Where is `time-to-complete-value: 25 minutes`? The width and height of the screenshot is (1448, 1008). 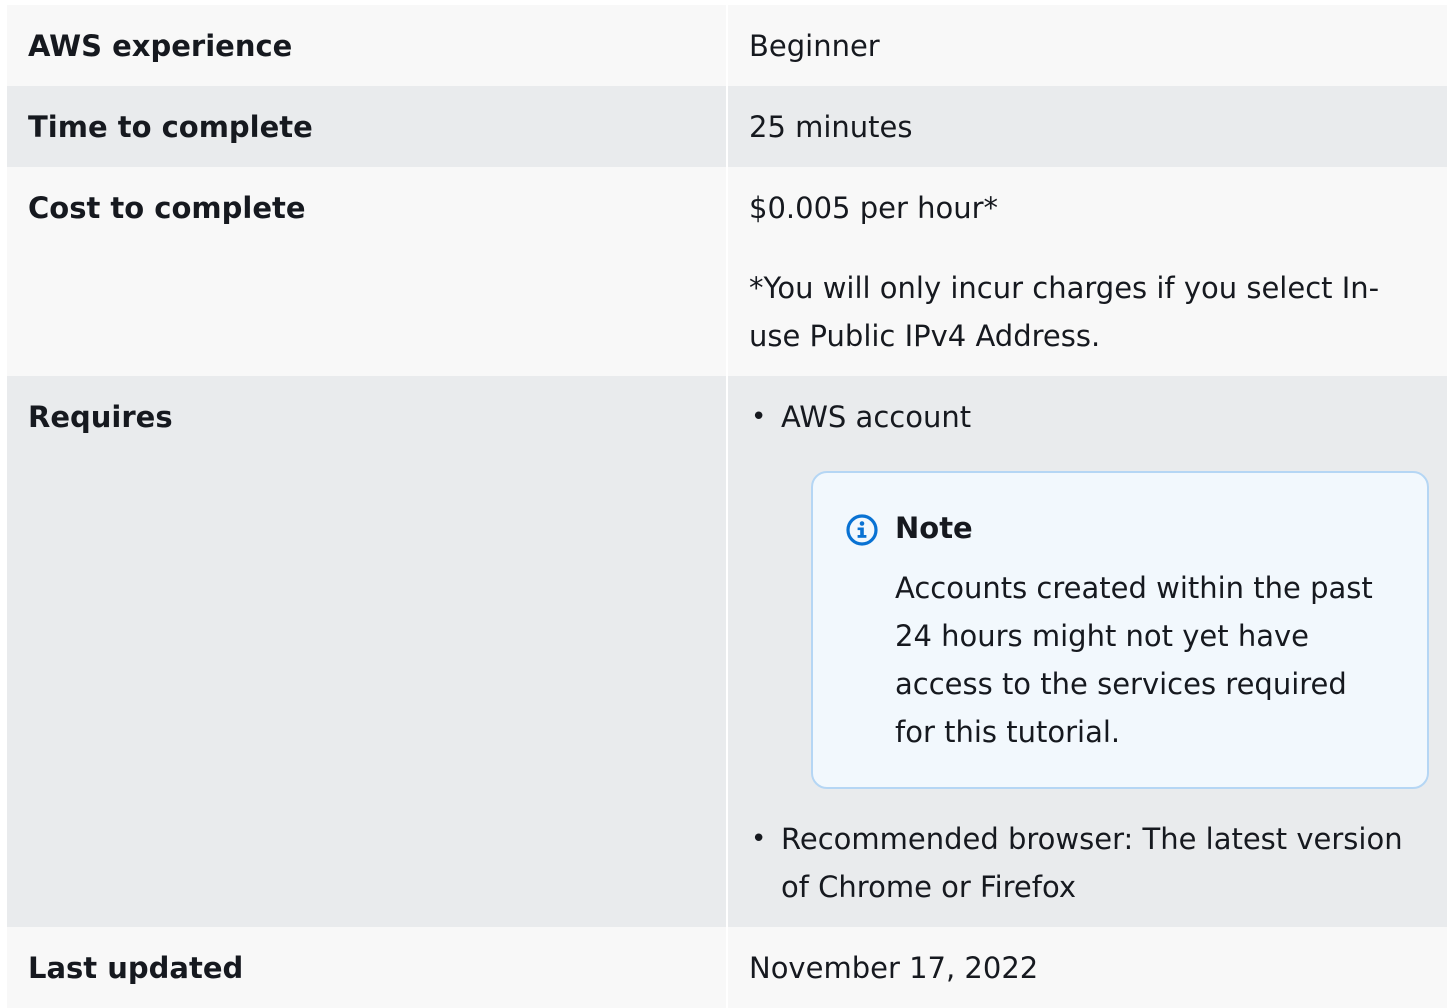 time-to-complete-value: 25 minutes is located at coordinates (1086, 126).